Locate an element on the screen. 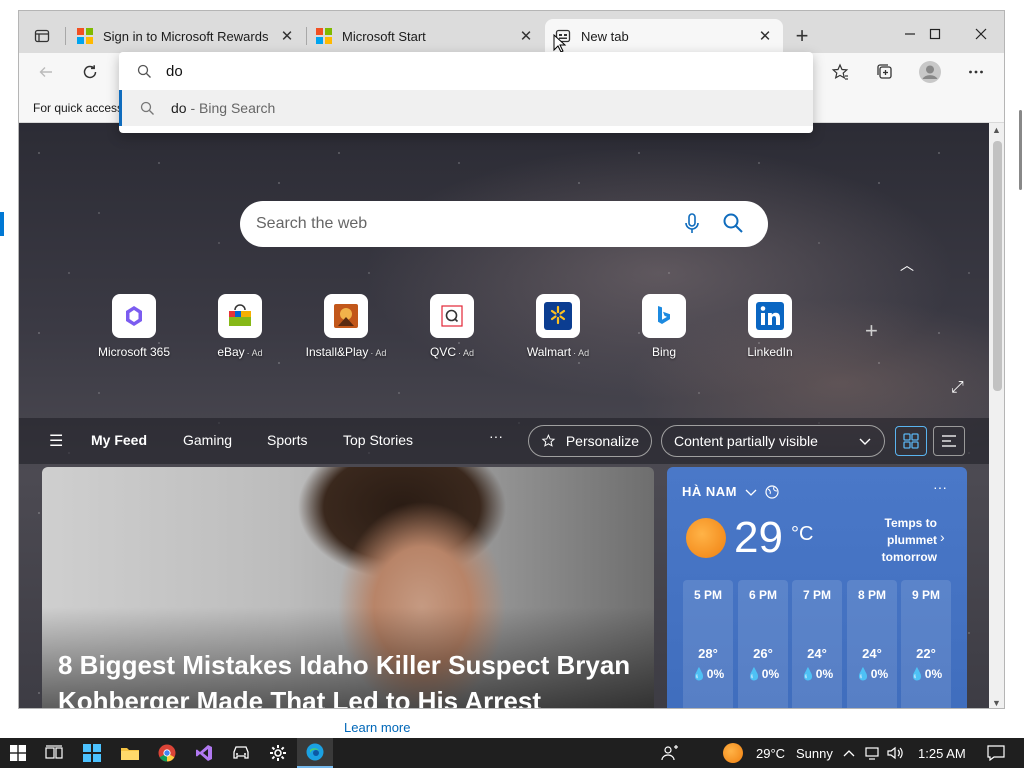  taskbar-clock: 1:25 AM is located at coordinates (942, 753).